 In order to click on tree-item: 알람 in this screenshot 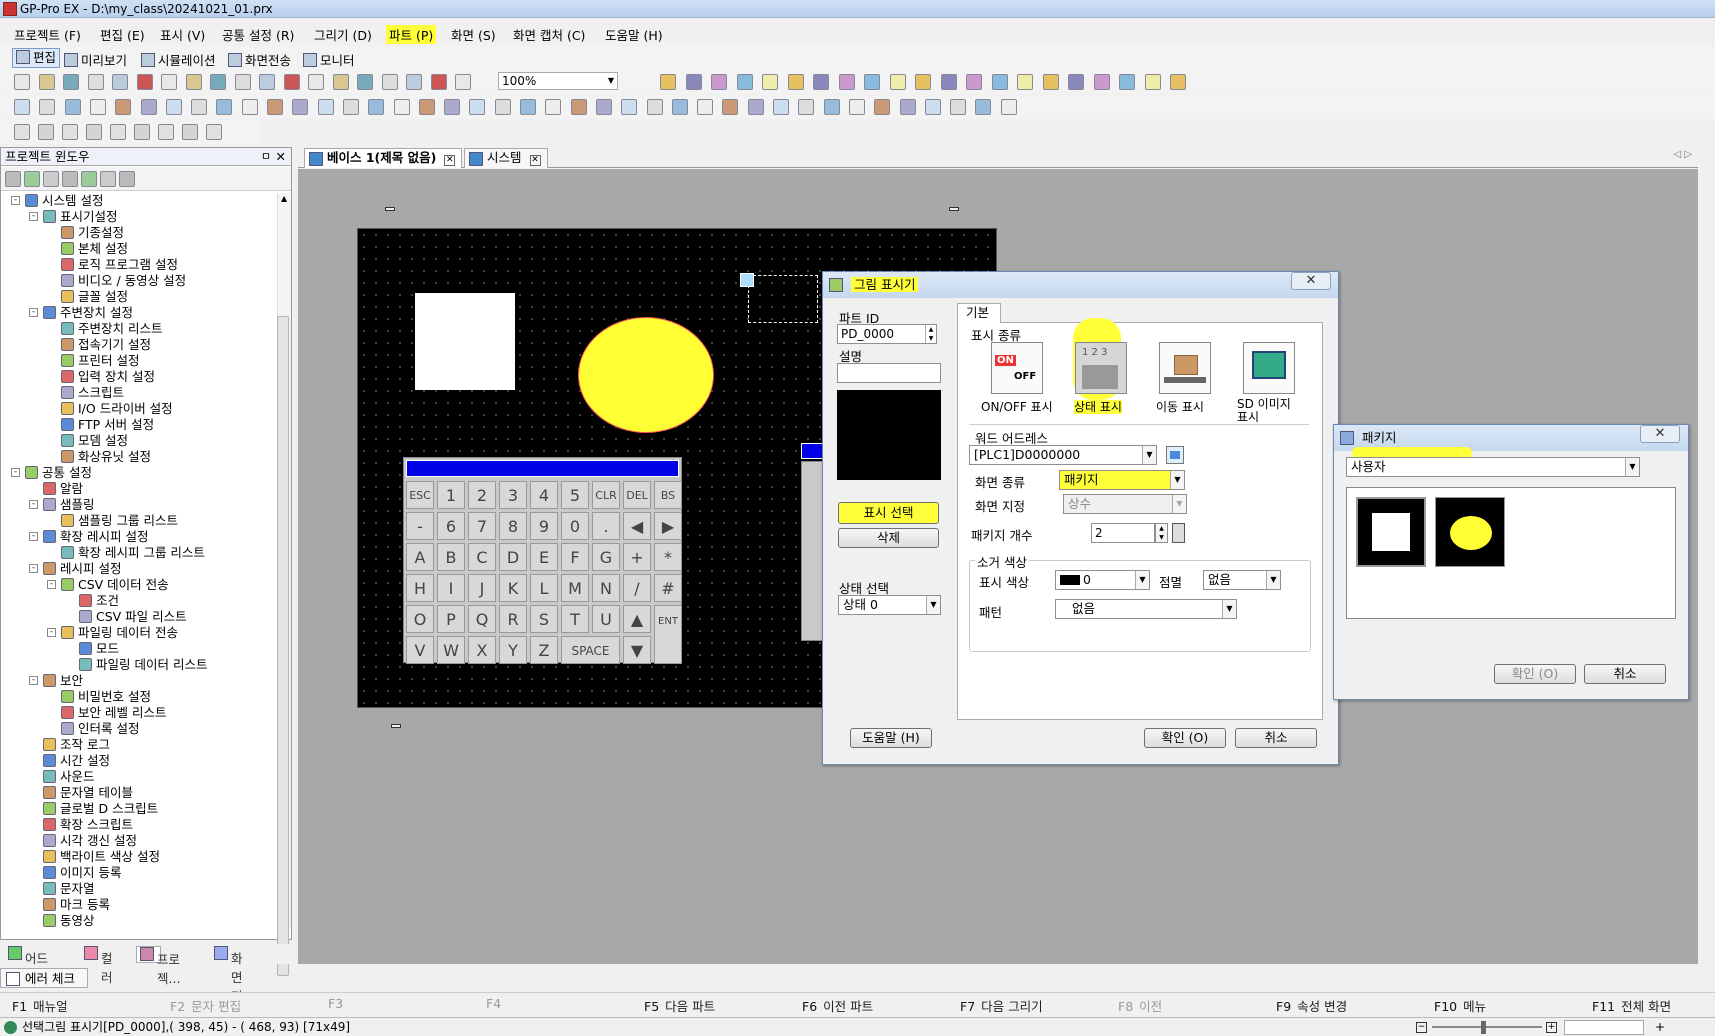, I will do `click(63, 489)`.